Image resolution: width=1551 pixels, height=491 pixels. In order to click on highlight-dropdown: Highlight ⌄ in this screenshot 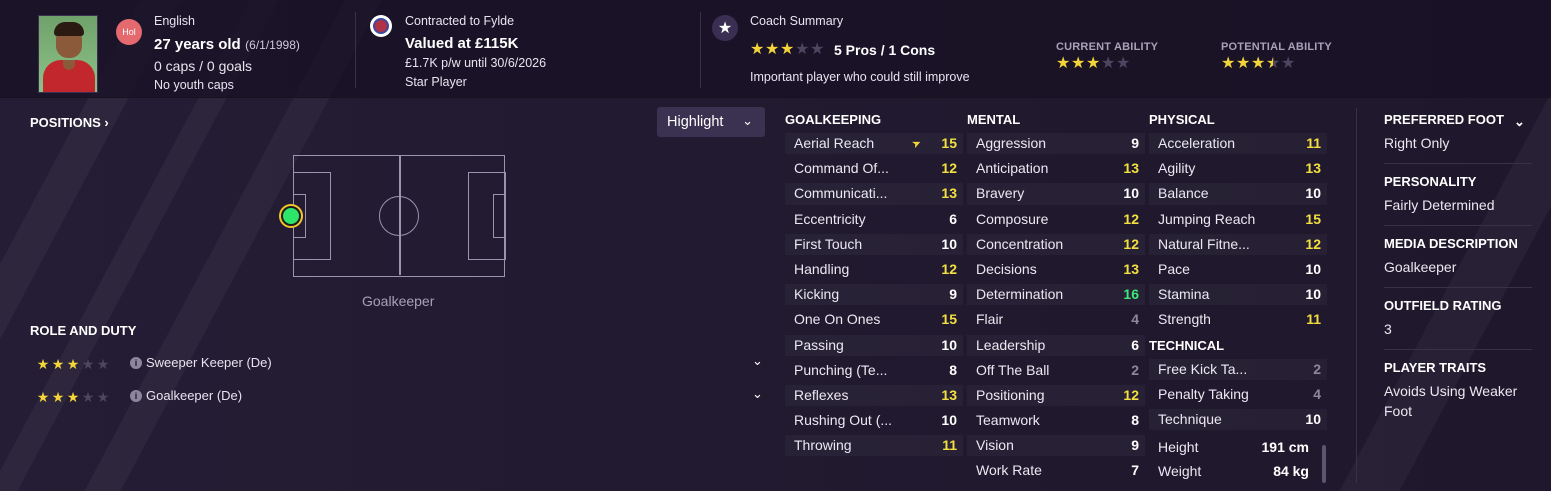, I will do `click(711, 122)`.